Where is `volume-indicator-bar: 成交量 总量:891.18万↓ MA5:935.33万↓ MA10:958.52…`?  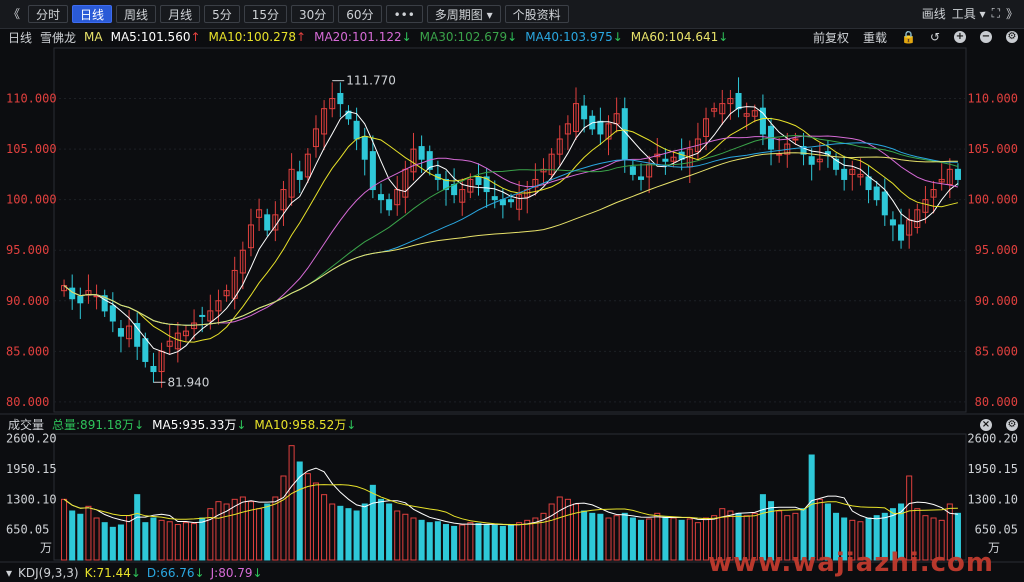
volume-indicator-bar: 成交量 总量:891.18万↓ MA5:935.33万↓ MA10:958.52… is located at coordinates (512, 424).